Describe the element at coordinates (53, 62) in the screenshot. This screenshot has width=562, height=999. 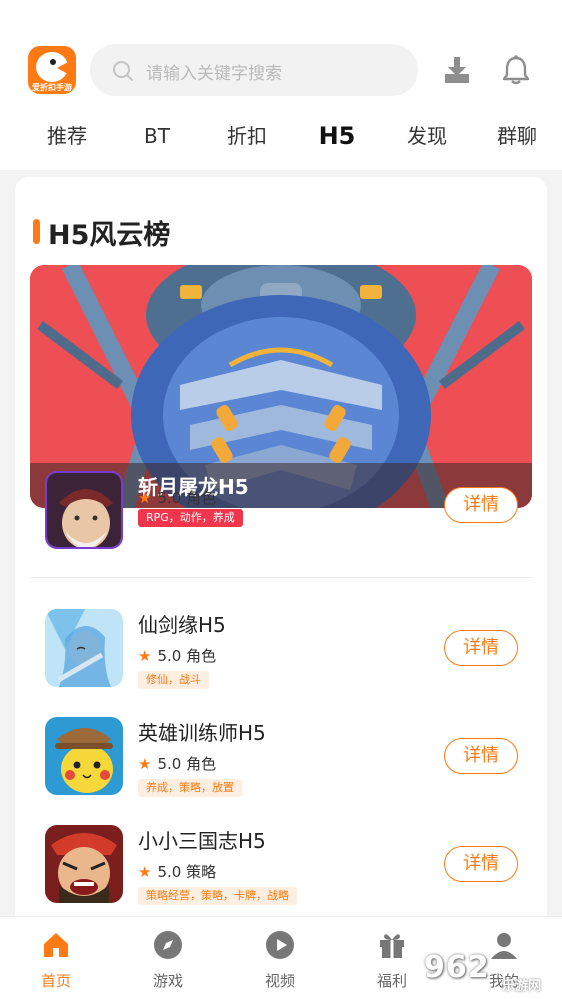
I see `logo-eye` at that location.